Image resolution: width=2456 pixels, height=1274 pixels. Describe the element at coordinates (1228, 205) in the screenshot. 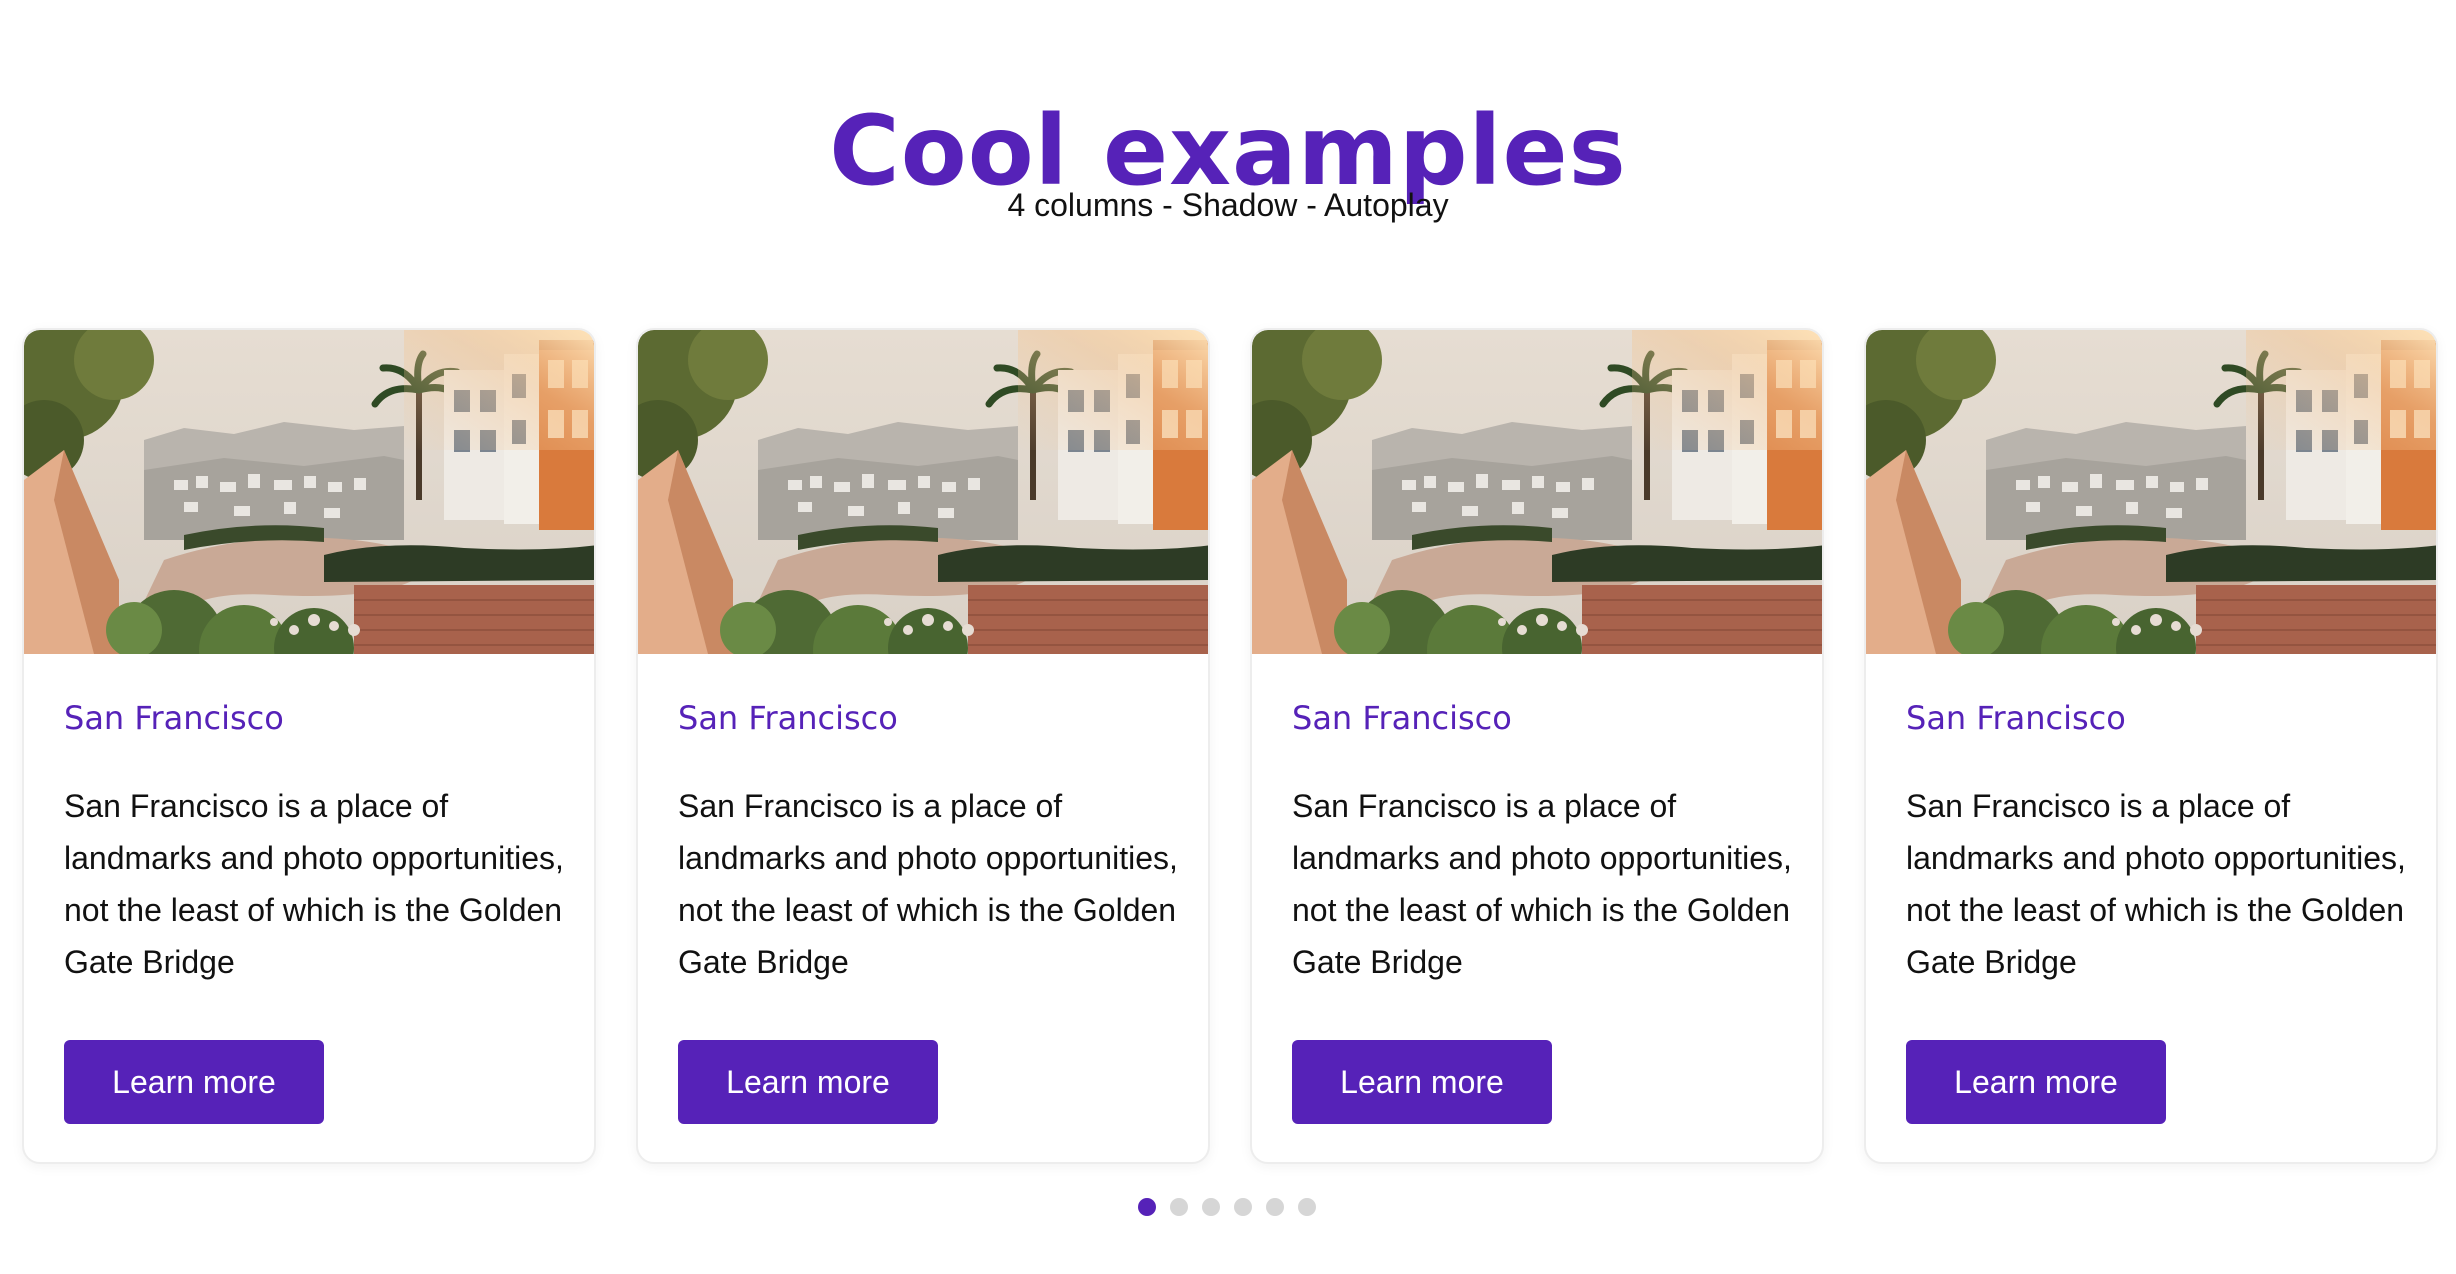

I see `page-subtitle: 4 columns - Shadow - Autoplay` at that location.